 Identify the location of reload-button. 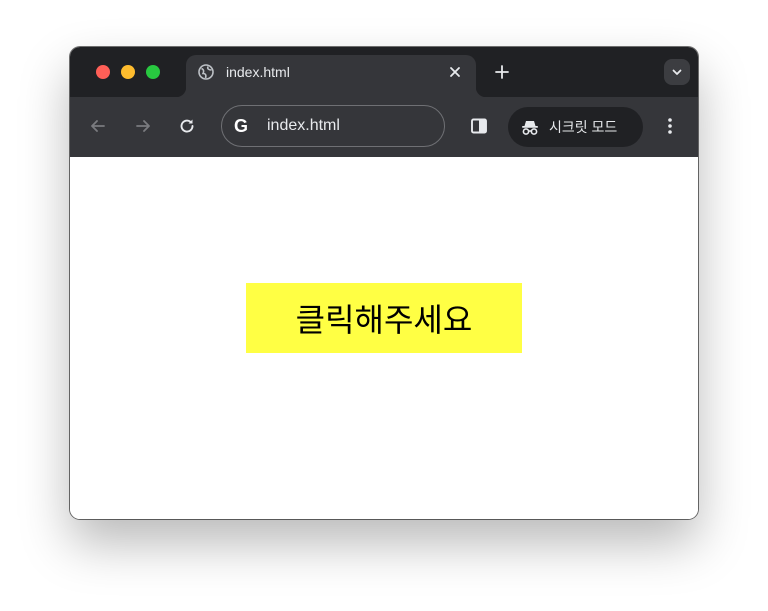
(187, 126).